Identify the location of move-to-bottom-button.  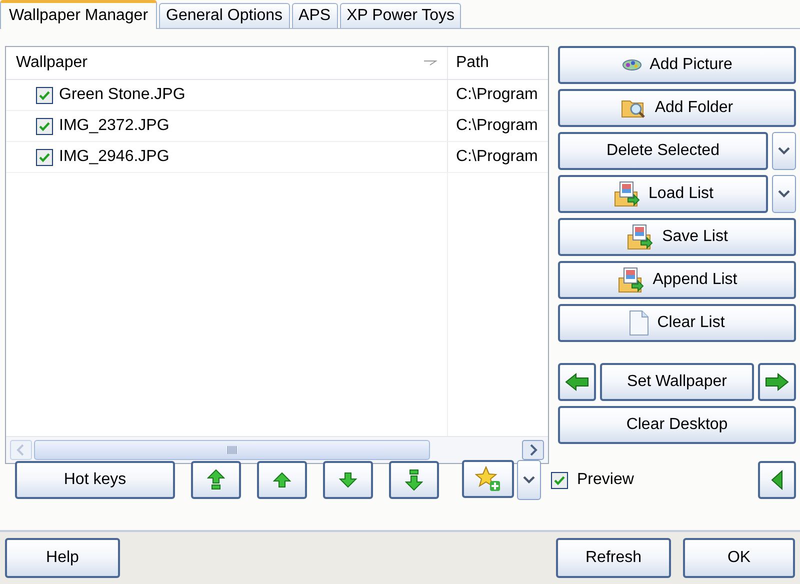
(414, 480).